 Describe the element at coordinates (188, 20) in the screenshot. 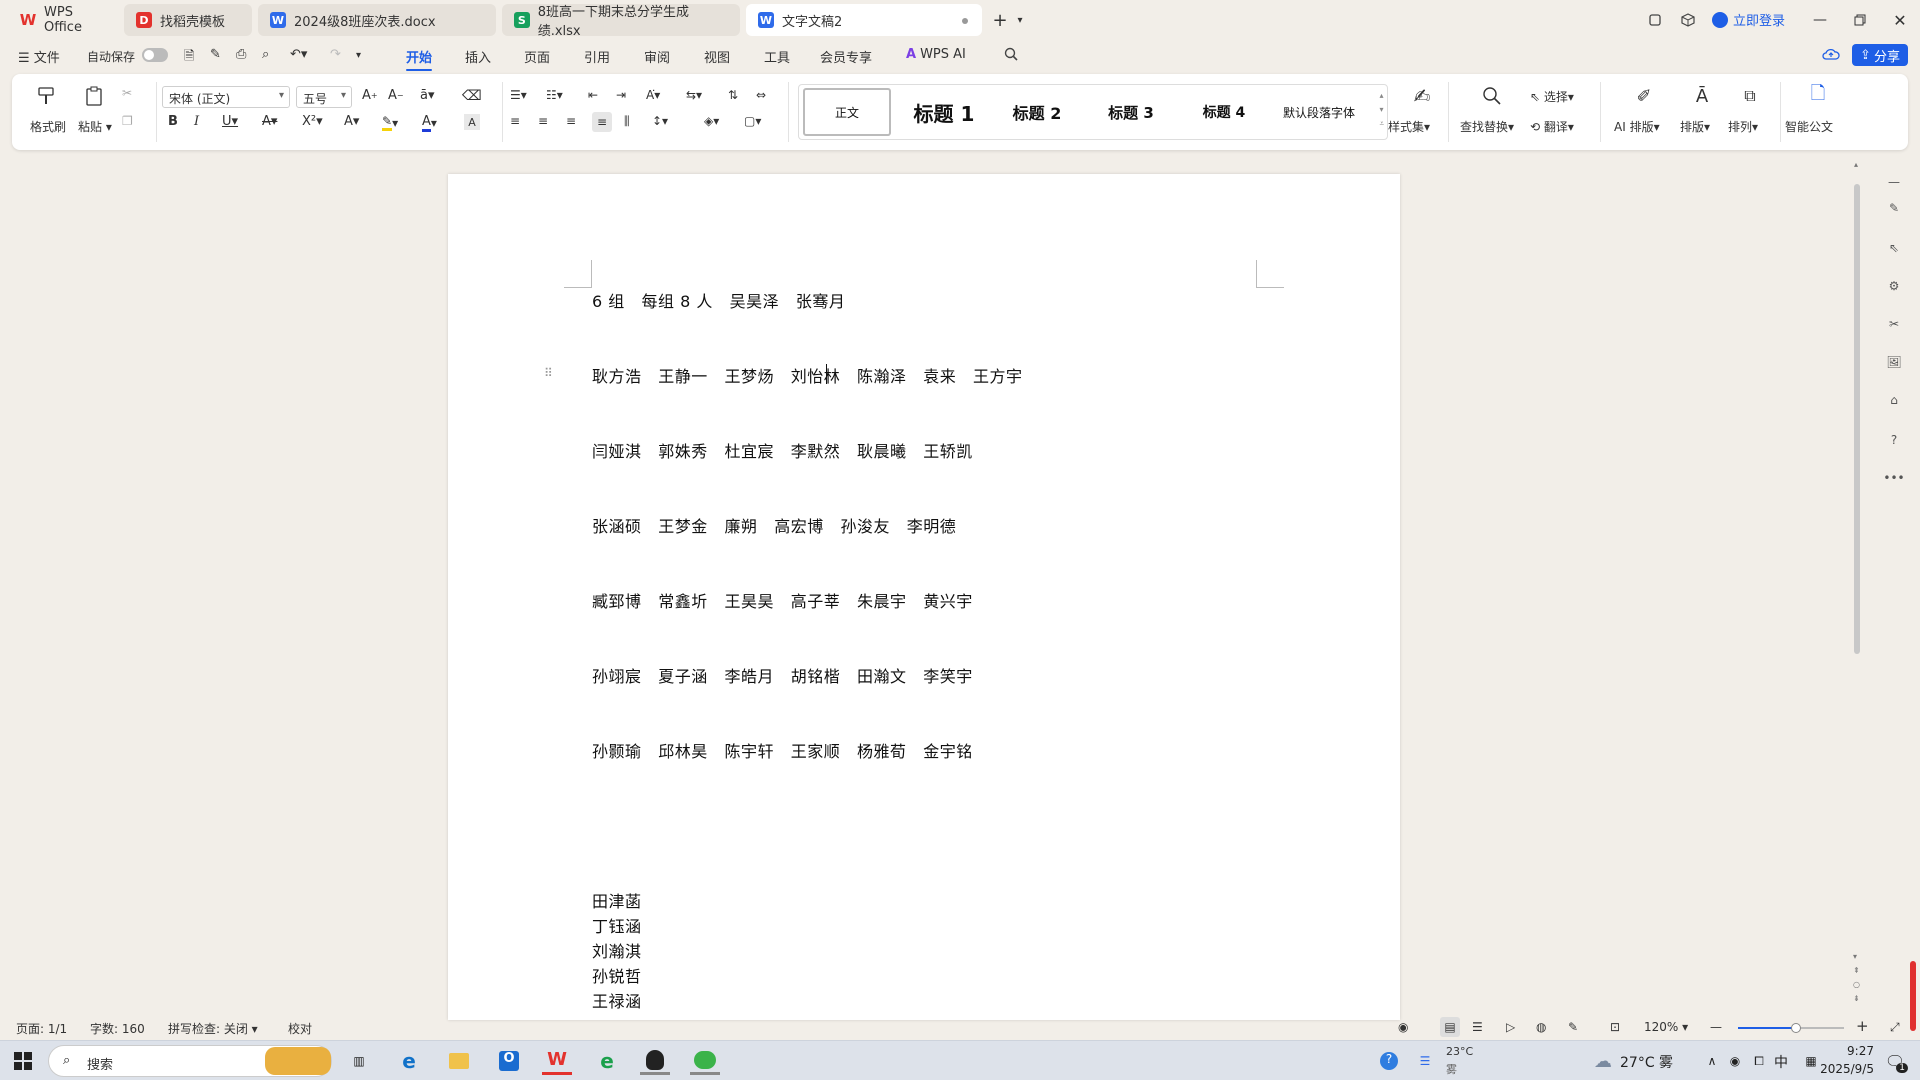

I see `tab-docer: D 找稻壳模板` at that location.